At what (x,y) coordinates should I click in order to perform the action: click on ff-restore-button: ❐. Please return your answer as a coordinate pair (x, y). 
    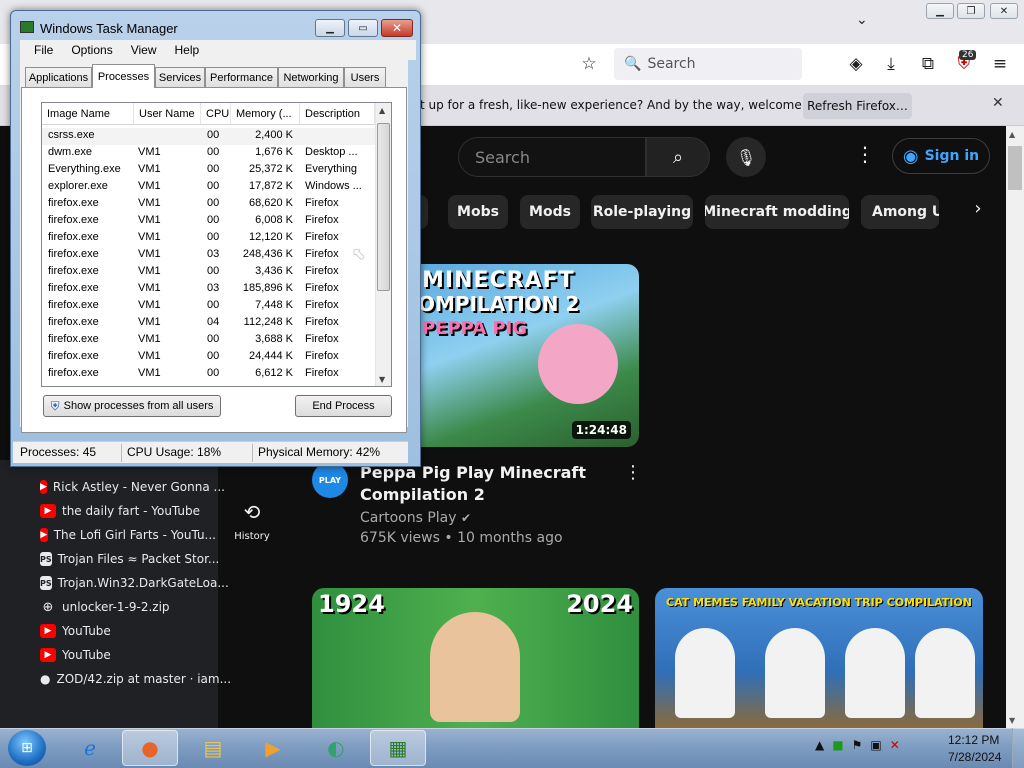
    Looking at the image, I should click on (971, 11).